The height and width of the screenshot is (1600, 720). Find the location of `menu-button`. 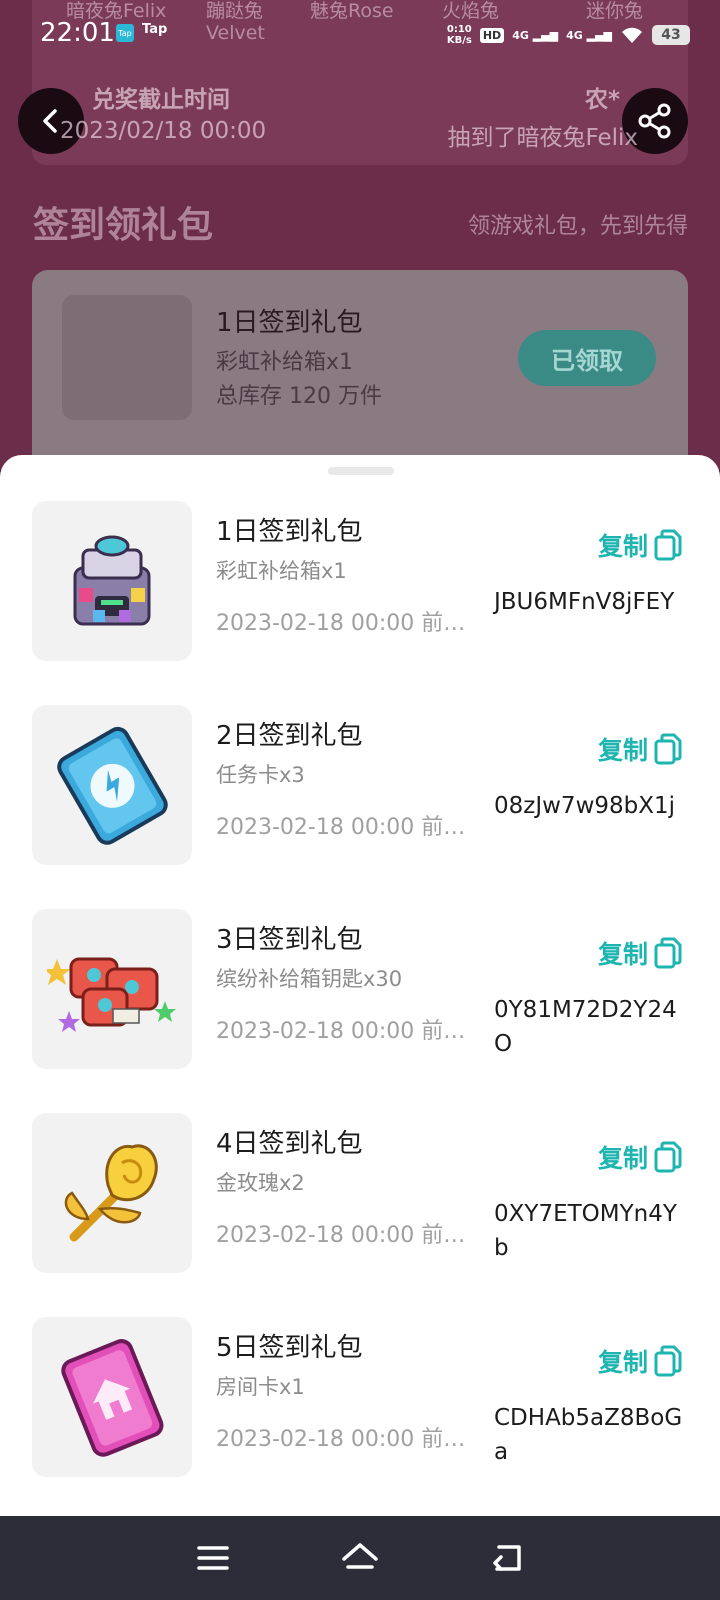

menu-button is located at coordinates (213, 1558).